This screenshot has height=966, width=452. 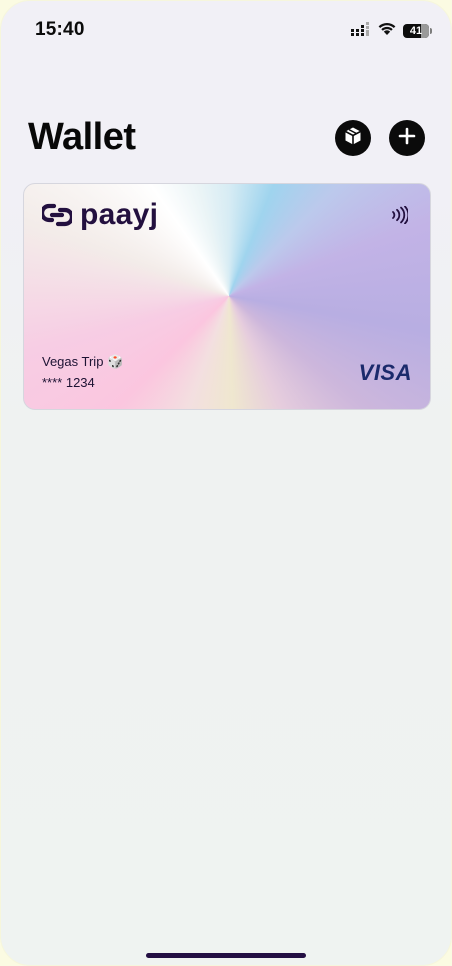 I want to click on status-bar: 15:40 41, so click(x=226, y=31).